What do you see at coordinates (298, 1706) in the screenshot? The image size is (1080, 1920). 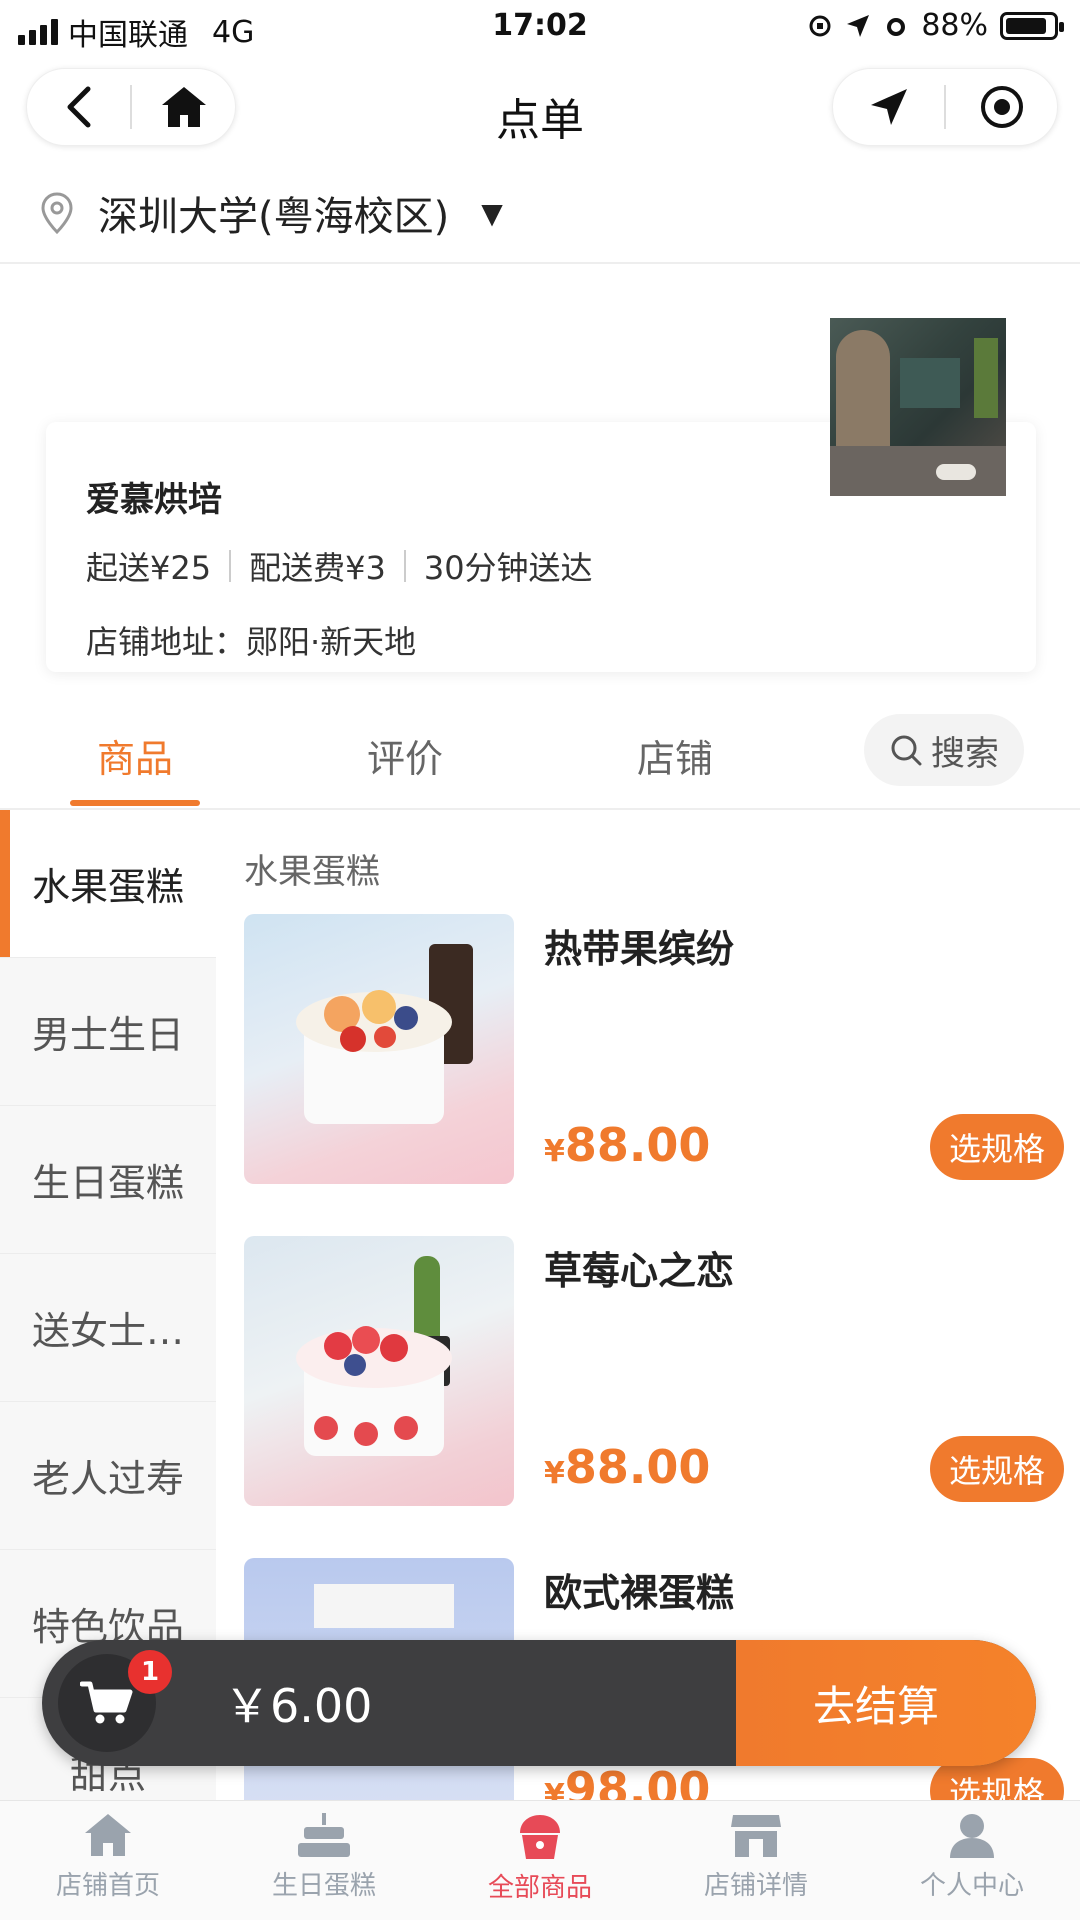 I see `cart-total: ￥6.00` at bounding box center [298, 1706].